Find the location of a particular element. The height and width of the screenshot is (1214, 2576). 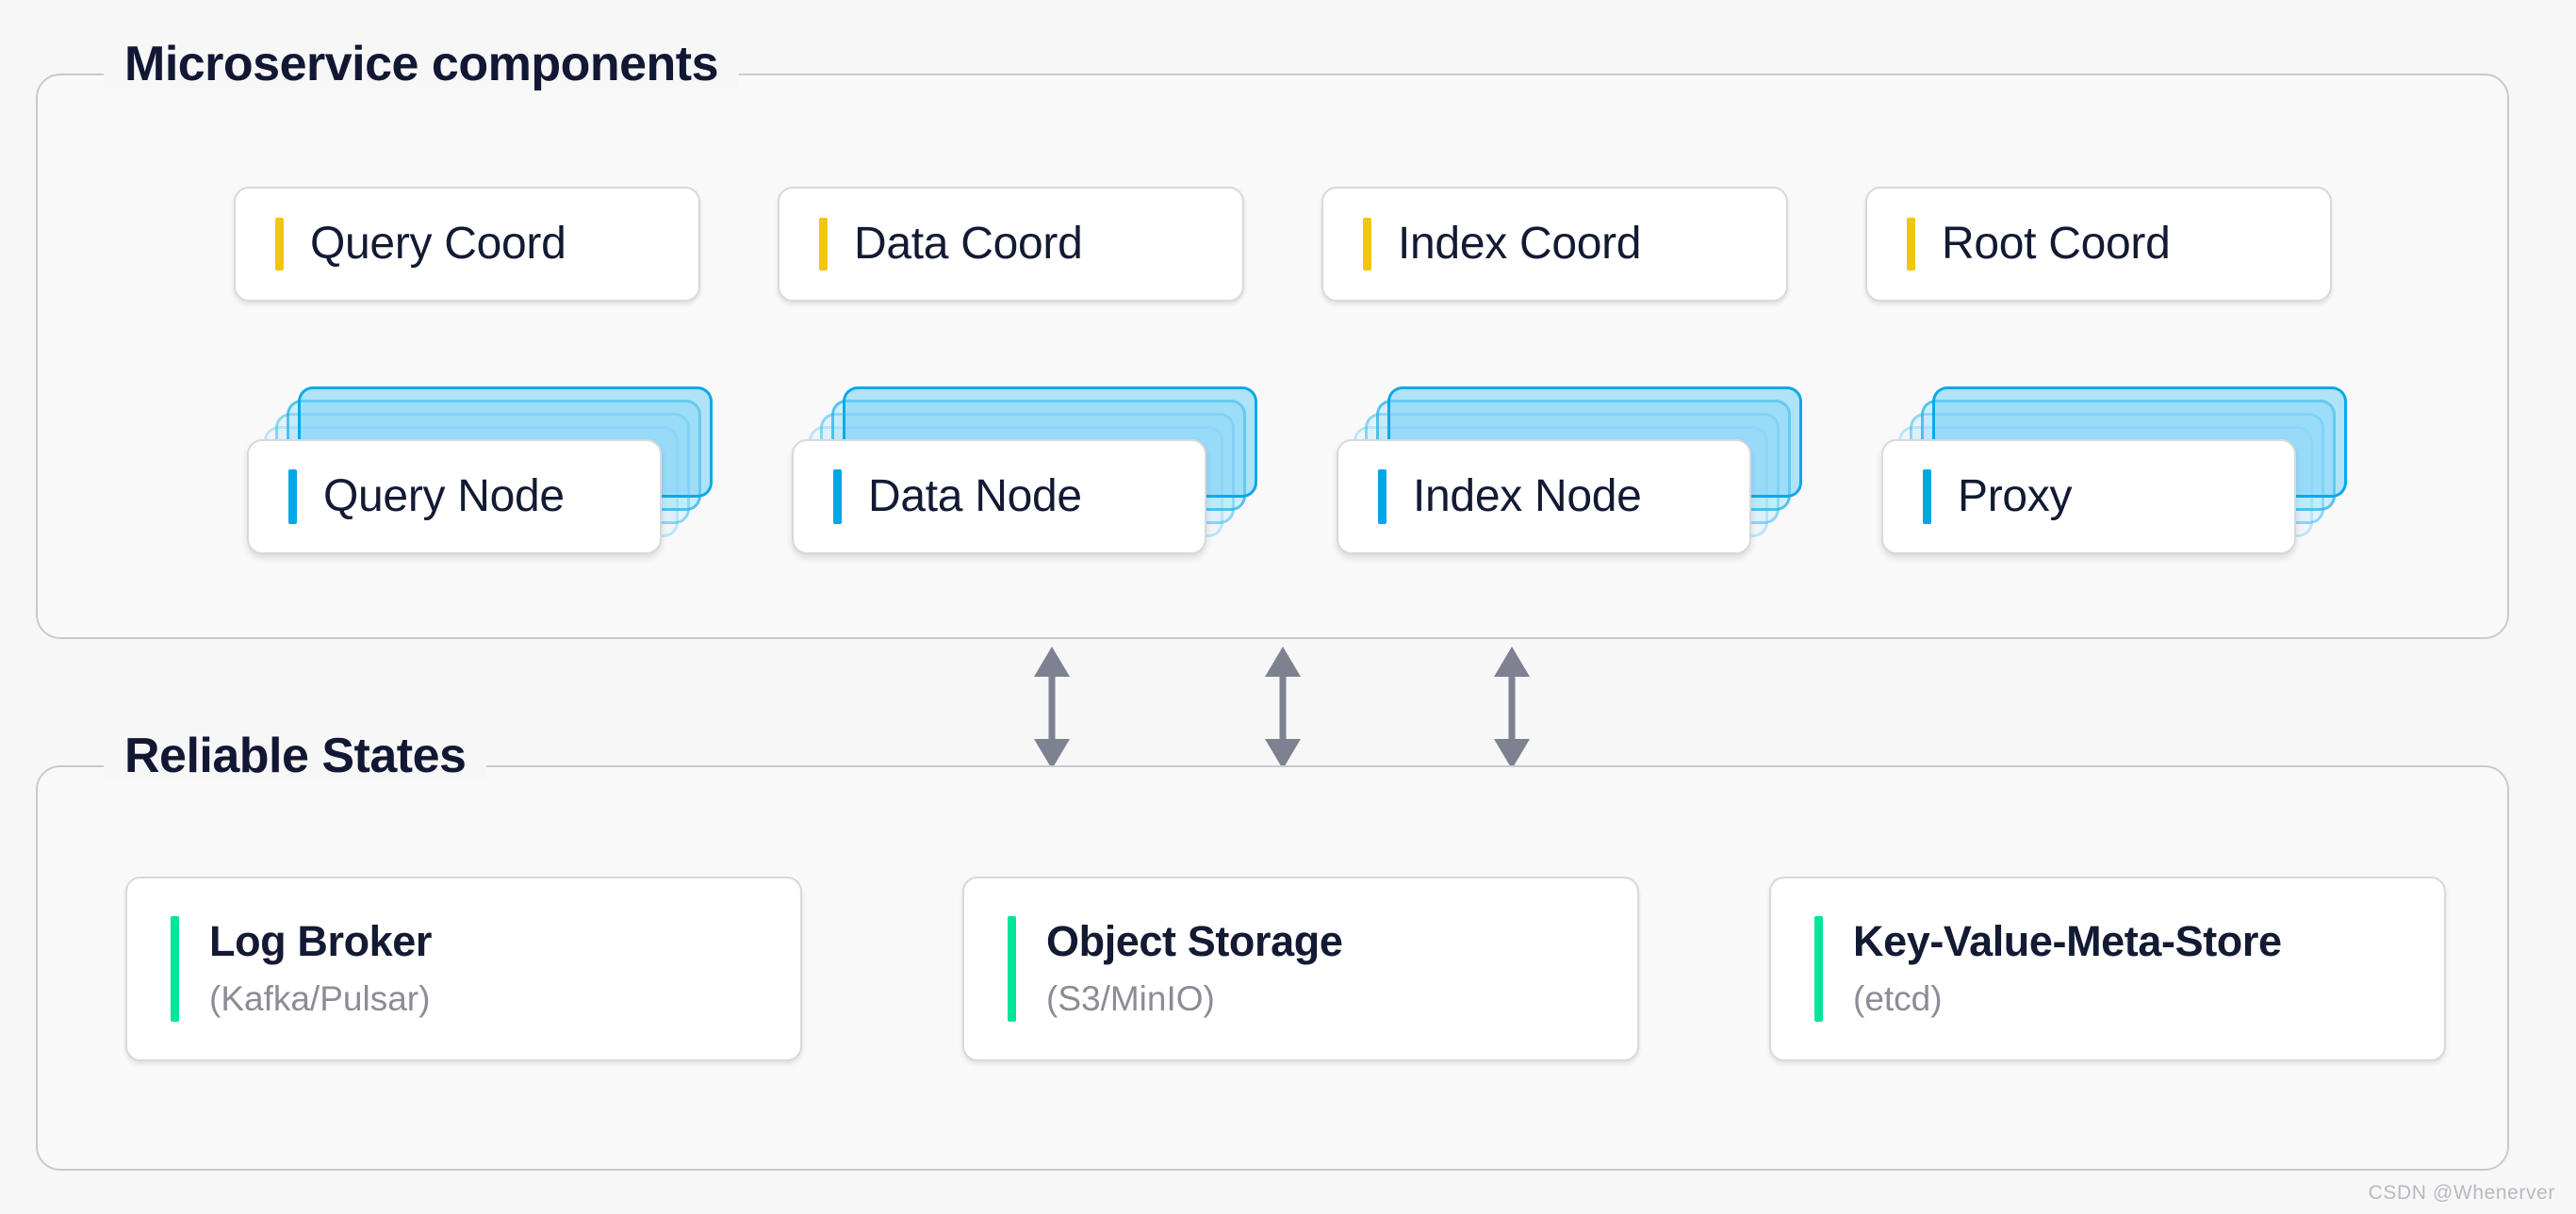

card-stack-query-node: Query Node is located at coordinates (480, 465).